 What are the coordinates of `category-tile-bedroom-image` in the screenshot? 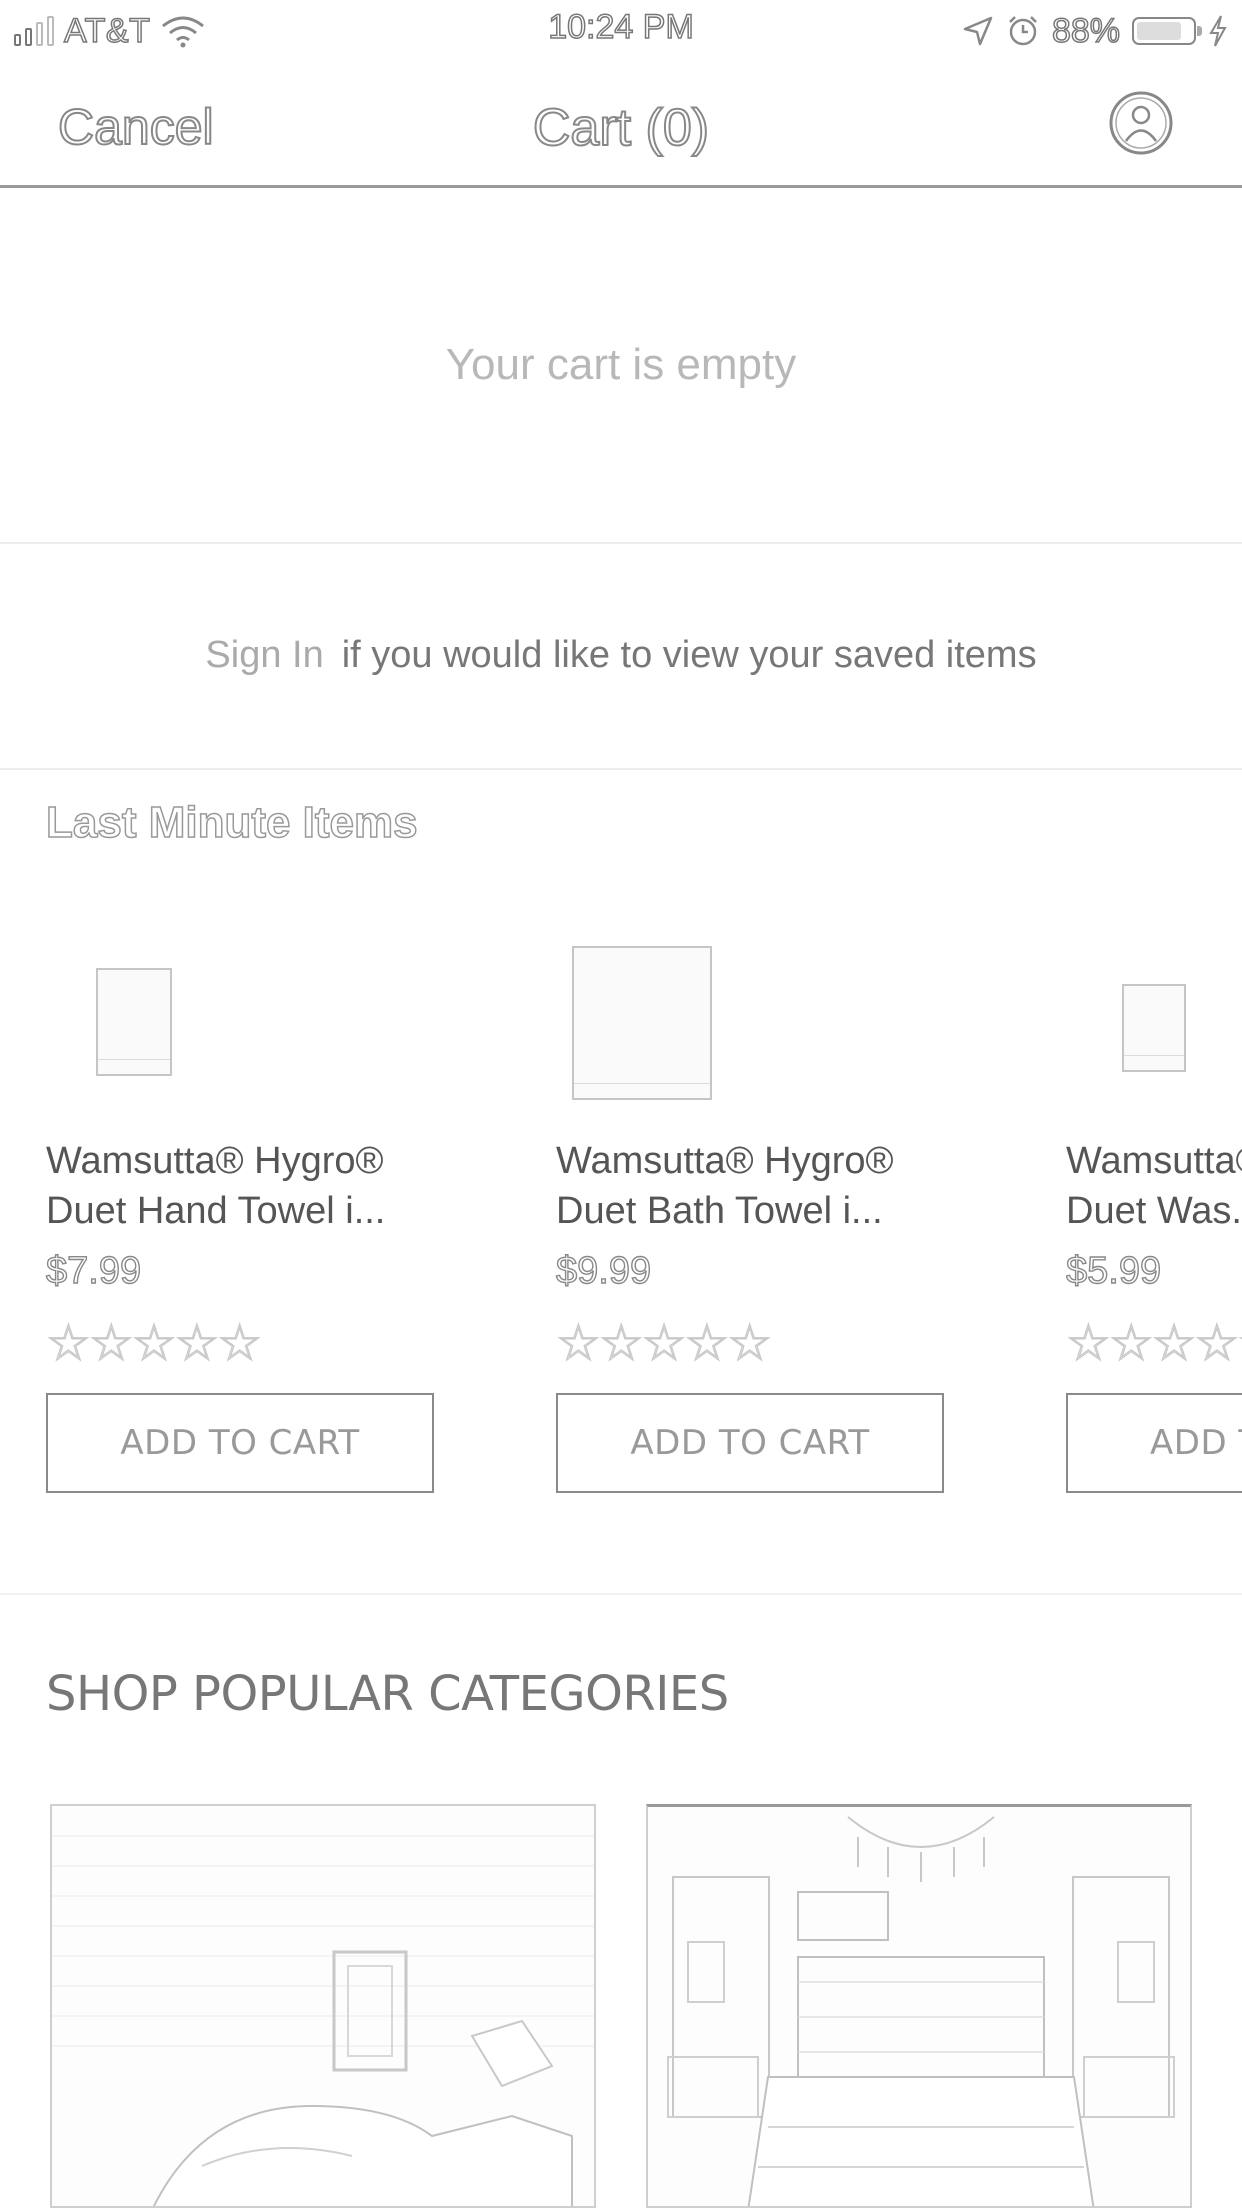 It's located at (323, 2020).